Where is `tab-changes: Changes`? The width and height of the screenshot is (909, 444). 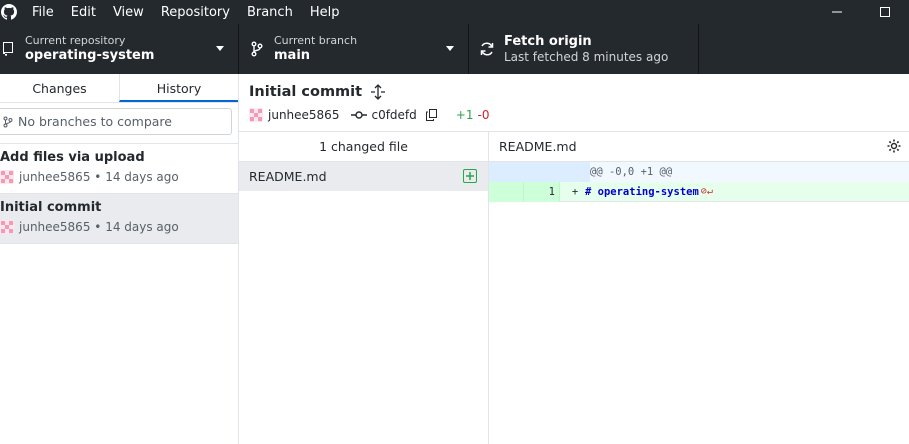 tab-changes: Changes is located at coordinates (59, 88).